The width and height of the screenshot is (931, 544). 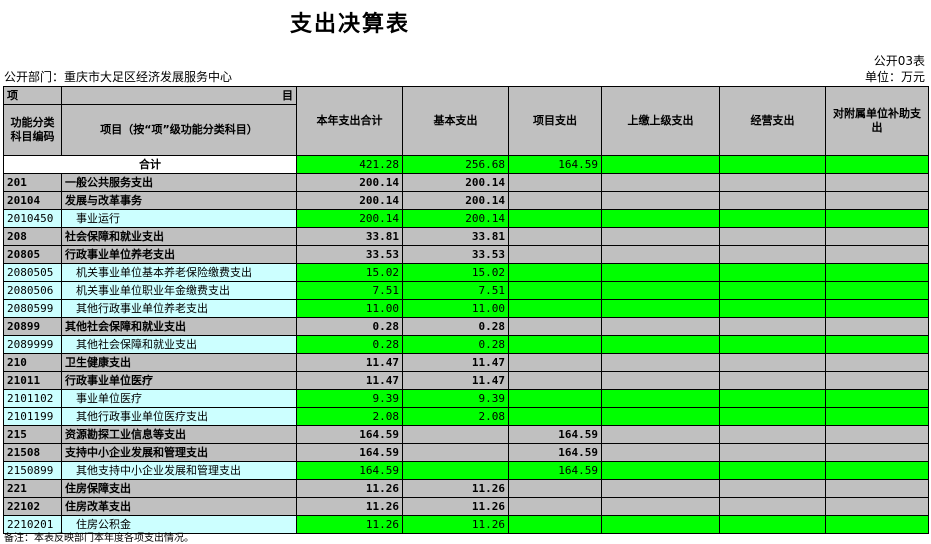 What do you see at coordinates (466, 326) in the screenshot?
I see `table-row: 20899 其他社会保障和就业支出 0.28 0.28` at bounding box center [466, 326].